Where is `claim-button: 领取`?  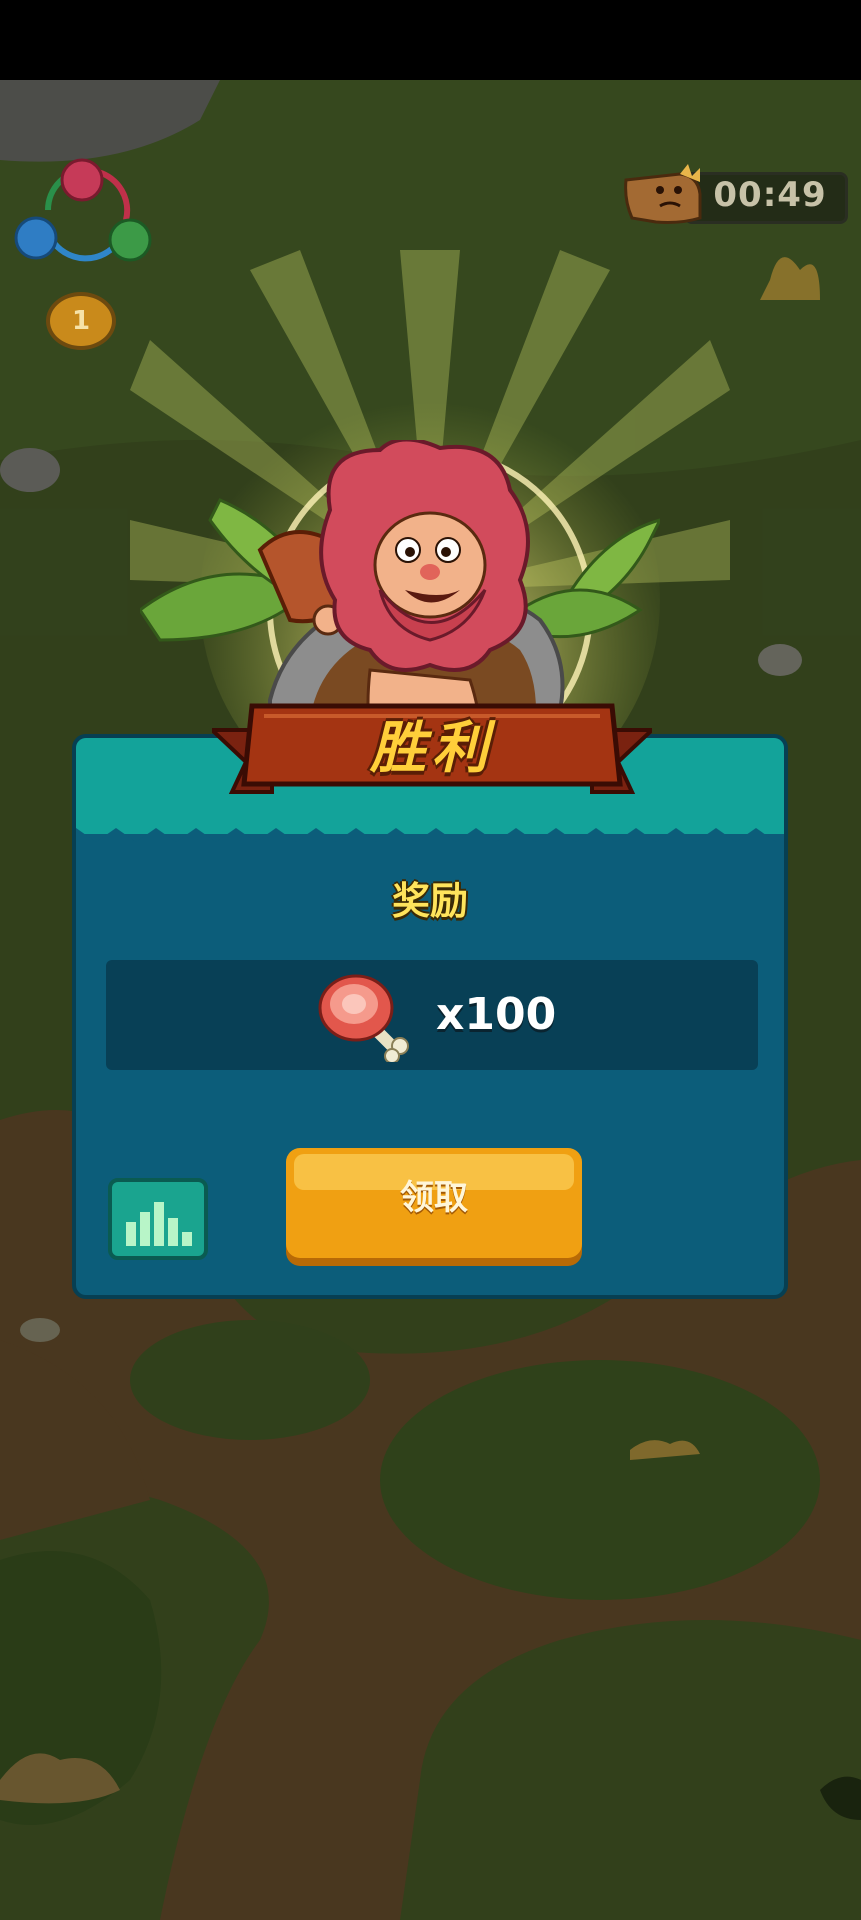 claim-button: 领取 is located at coordinates (434, 1203).